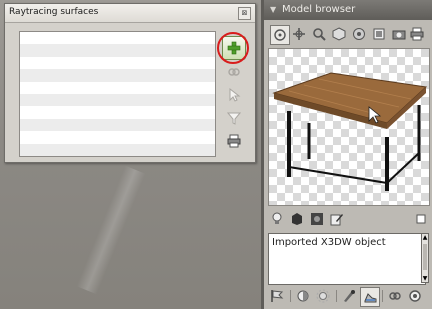 The width and height of the screenshot is (432, 309). I want to click on scroll-down-icon: ▼, so click(425, 278).